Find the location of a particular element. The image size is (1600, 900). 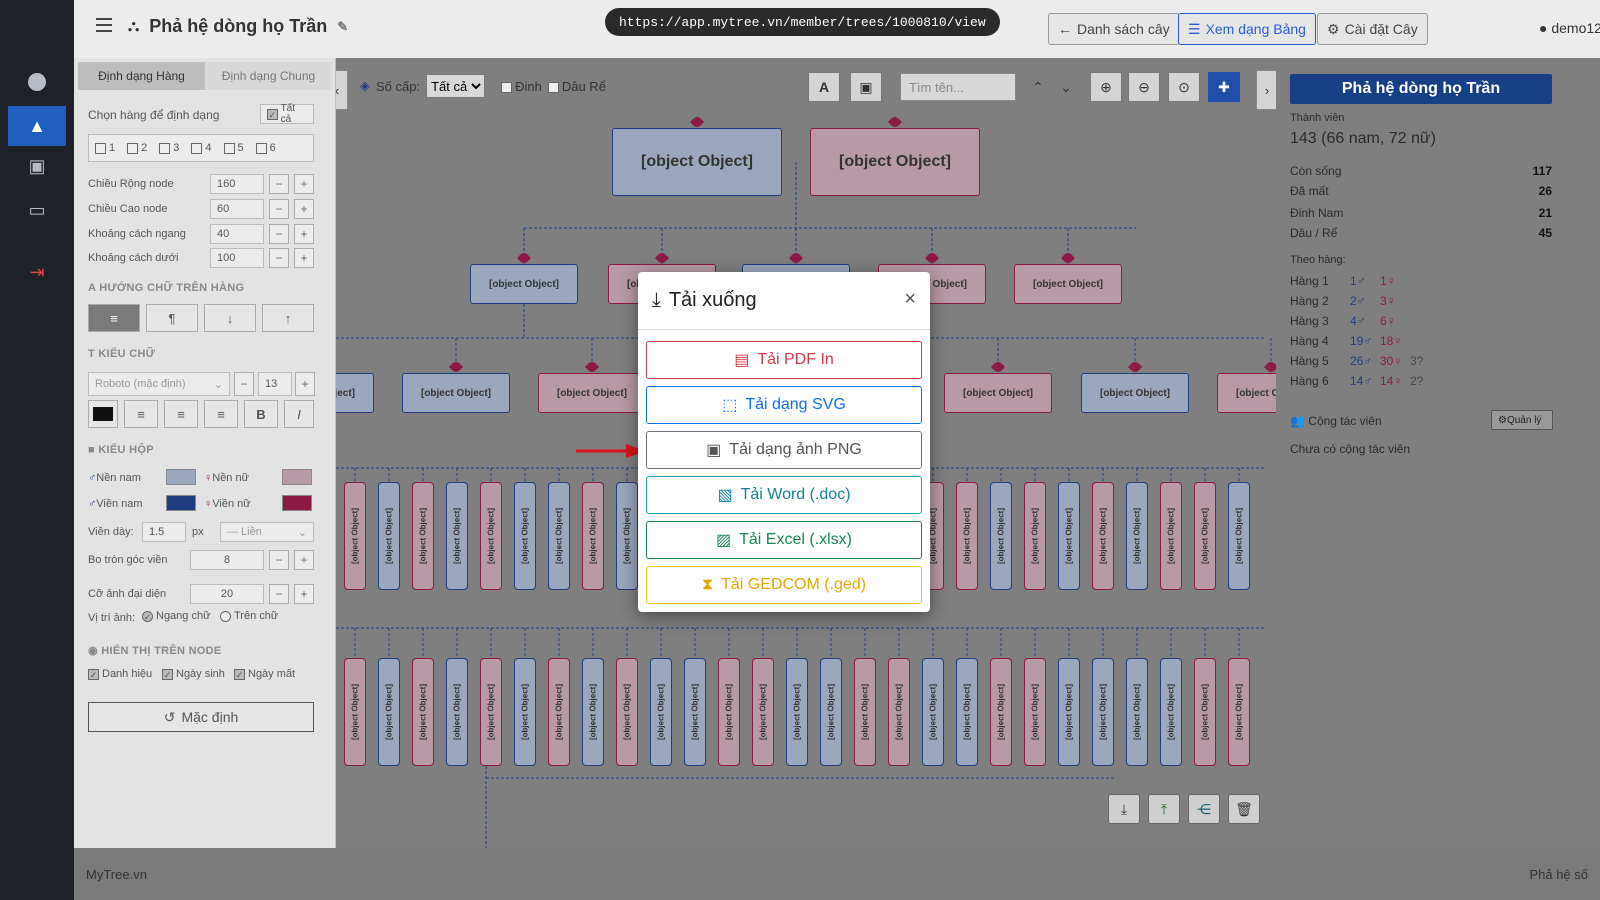

node-width-input: 160 is located at coordinates (237, 184).